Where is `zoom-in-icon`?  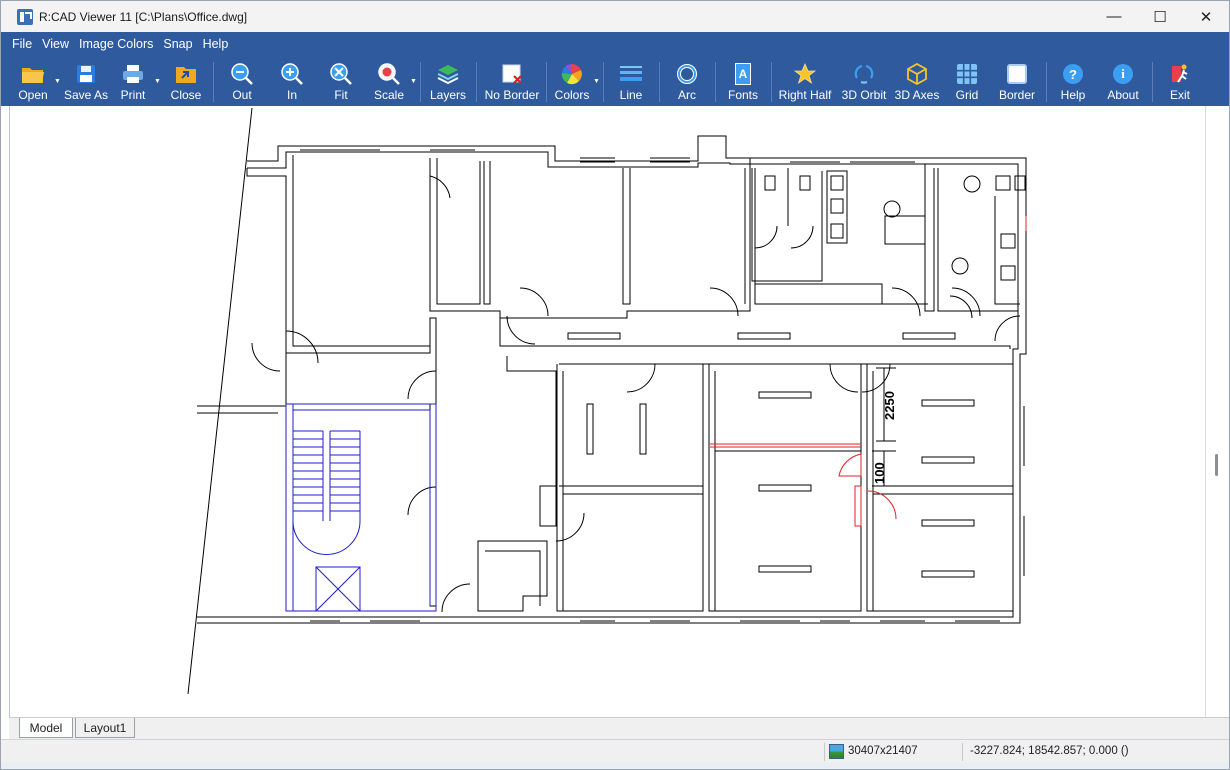 zoom-in-icon is located at coordinates (292, 74).